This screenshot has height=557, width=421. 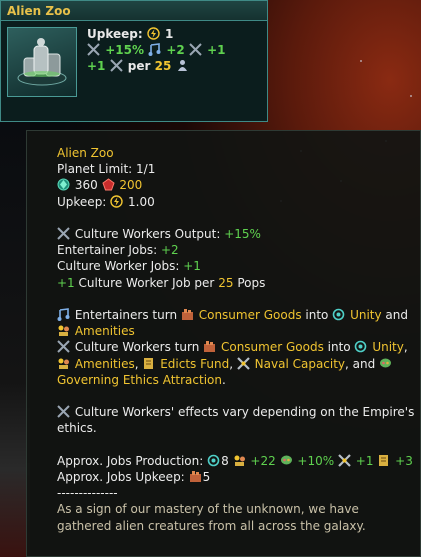 I want to click on tooltip-title: Alien Zoo, so click(x=85, y=153).